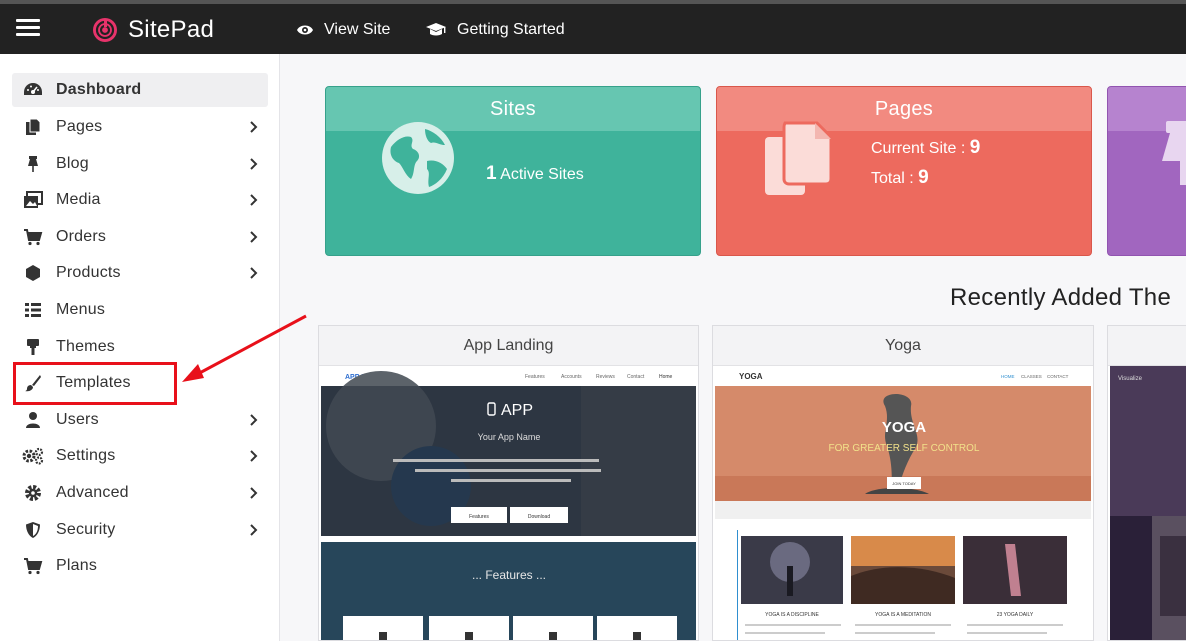 The image size is (1186, 641). What do you see at coordinates (491, 173) in the screenshot?
I see `sites-count: 1` at bounding box center [491, 173].